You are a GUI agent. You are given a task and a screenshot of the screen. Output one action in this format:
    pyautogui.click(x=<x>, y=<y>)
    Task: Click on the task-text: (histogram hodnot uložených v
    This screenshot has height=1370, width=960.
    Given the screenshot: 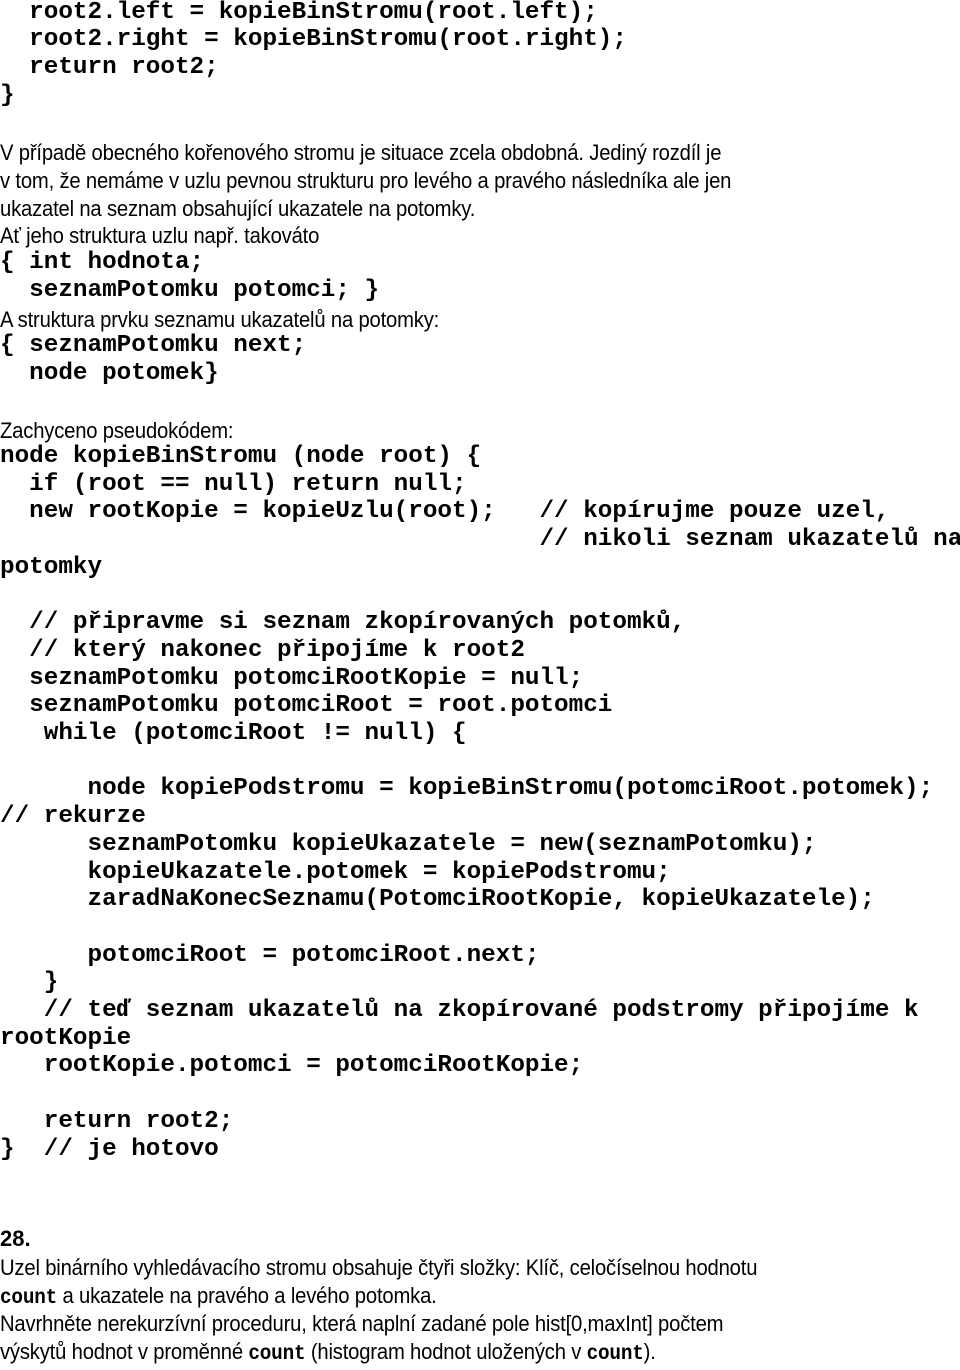 What is the action you would take?
    pyautogui.click(x=446, y=1351)
    